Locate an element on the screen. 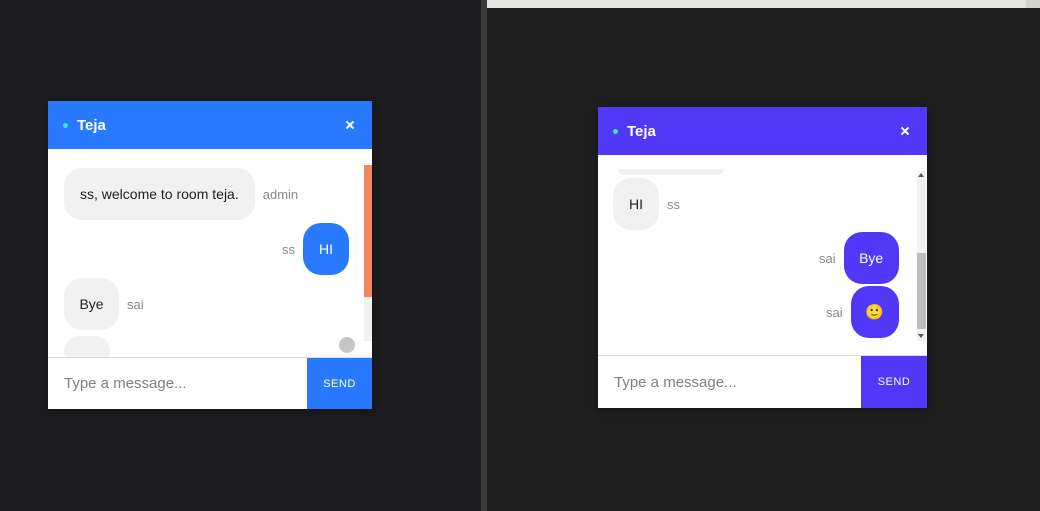 The image size is (1040, 511). scroll-down-icon is located at coordinates (921, 336).